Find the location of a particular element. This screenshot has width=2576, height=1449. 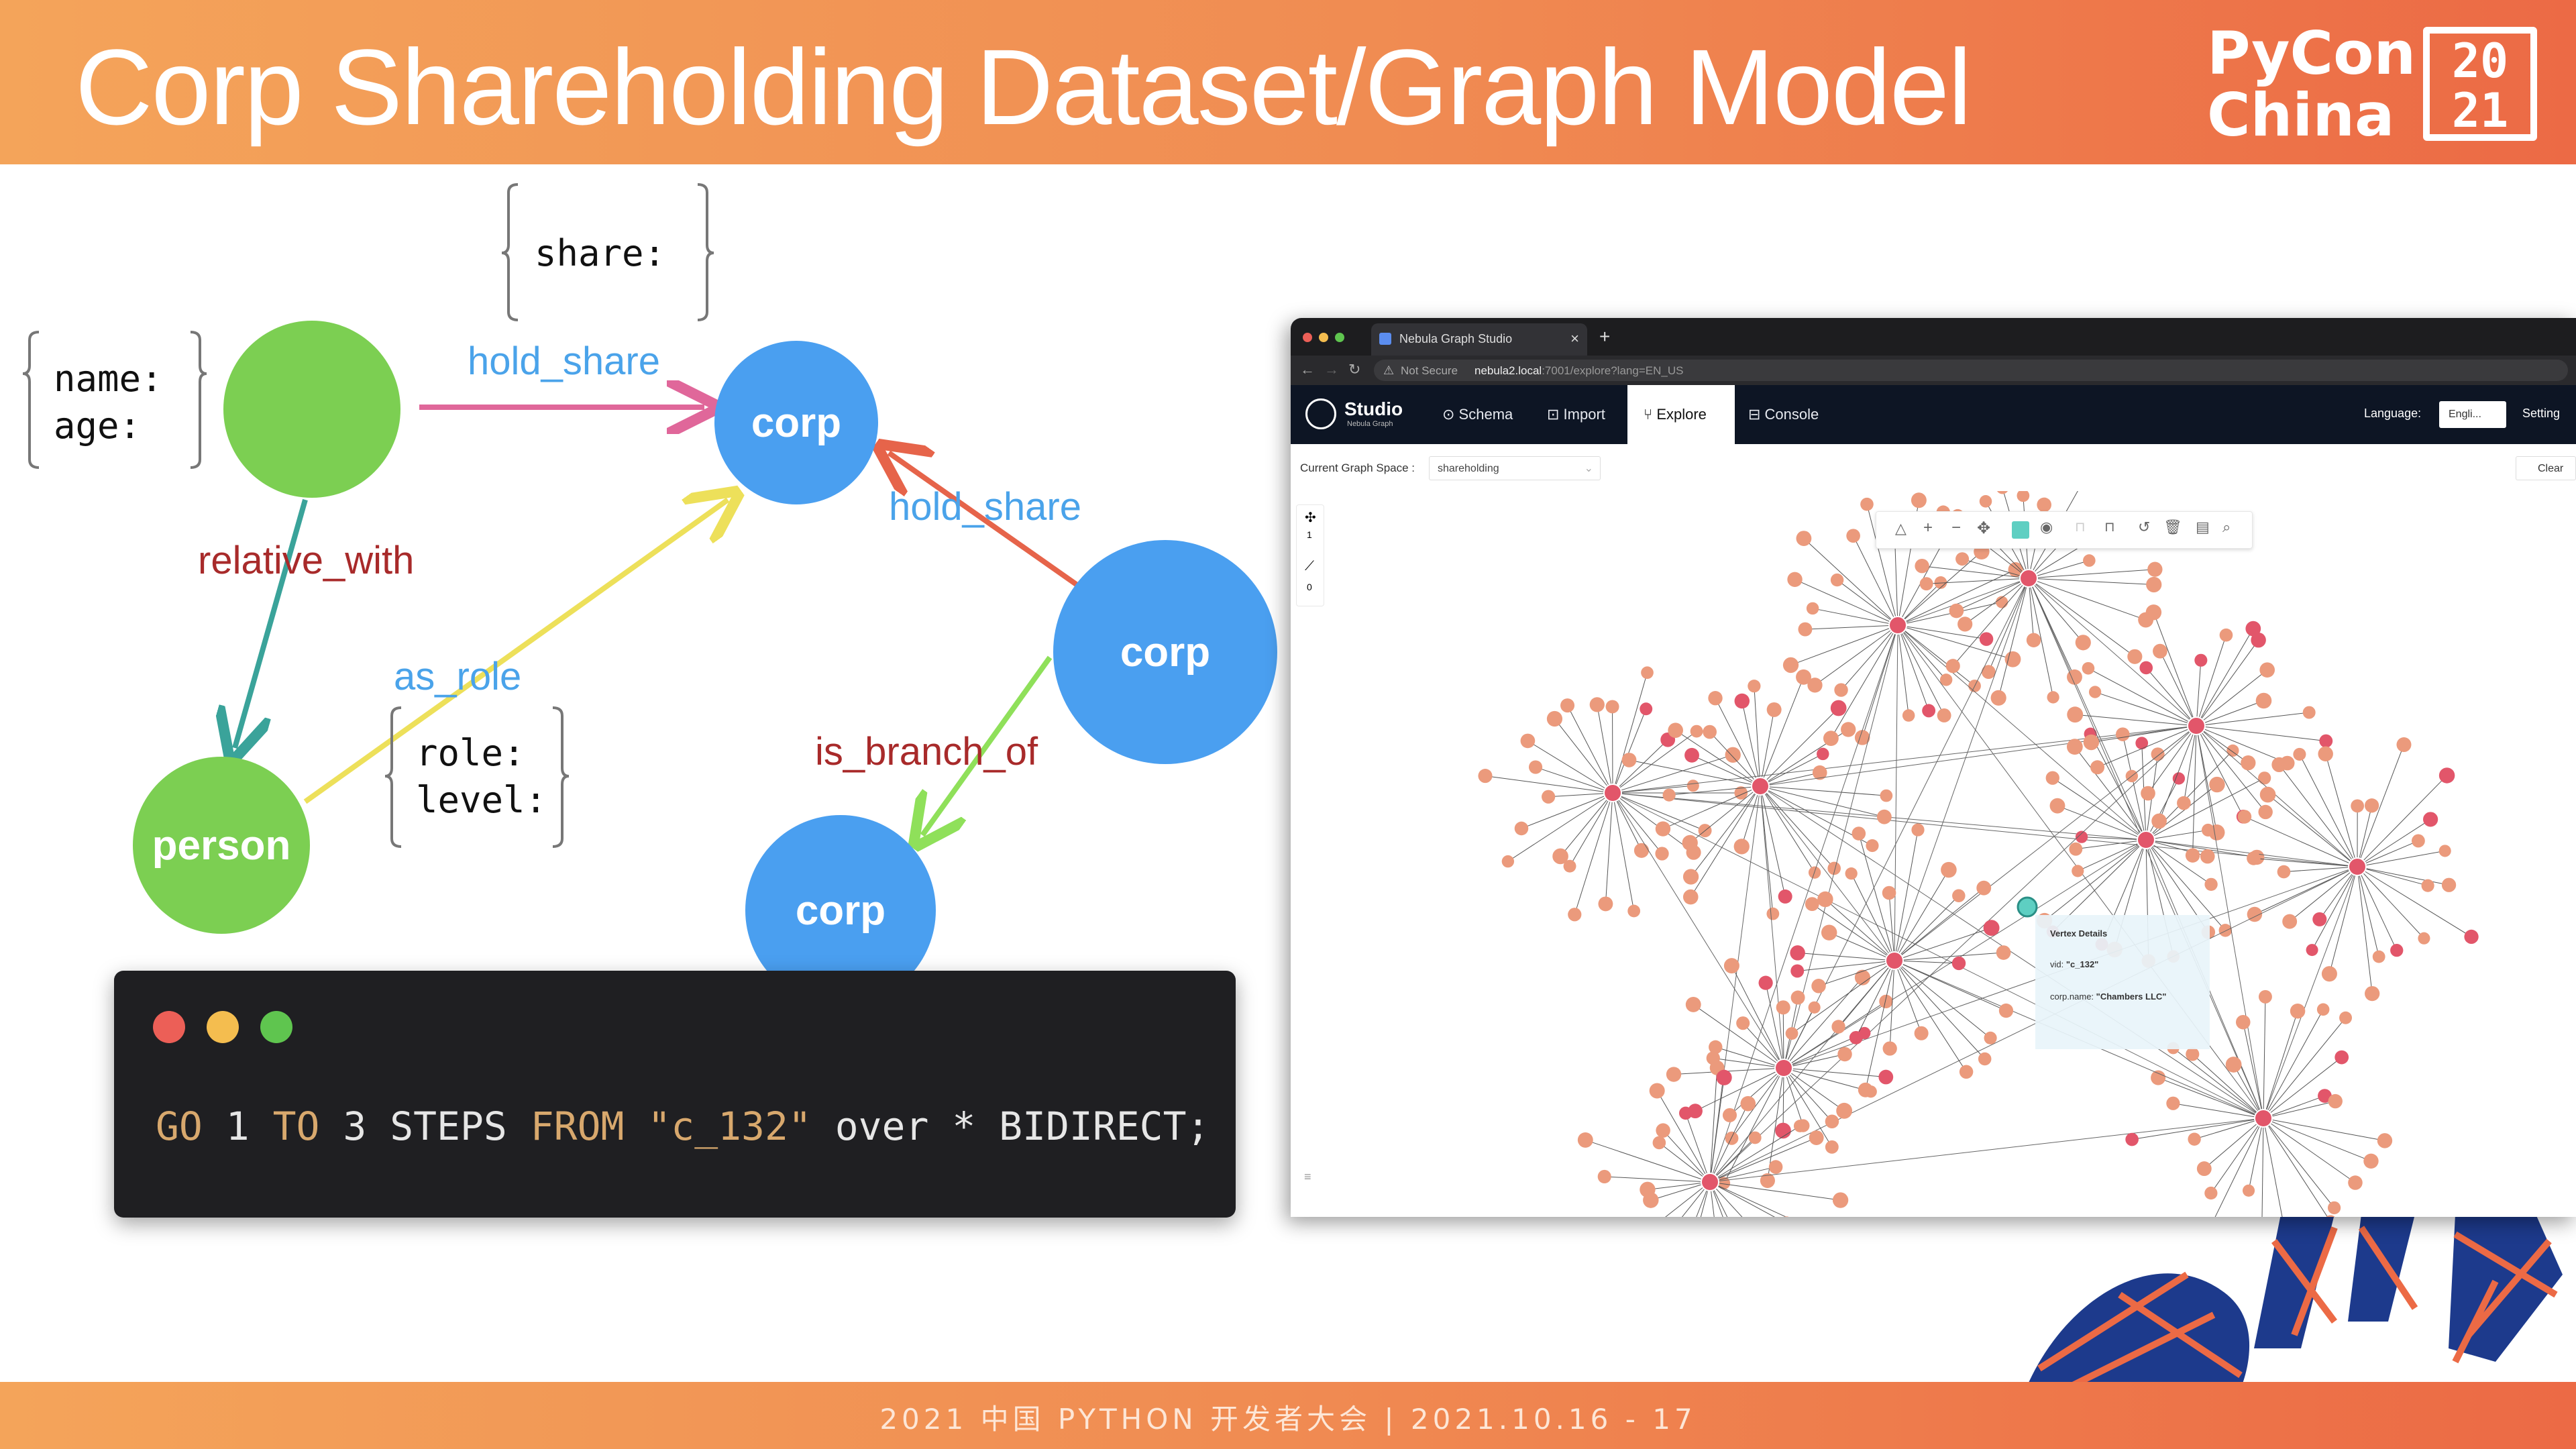

fit-view-icon: ✥ is located at coordinates (1983, 528).